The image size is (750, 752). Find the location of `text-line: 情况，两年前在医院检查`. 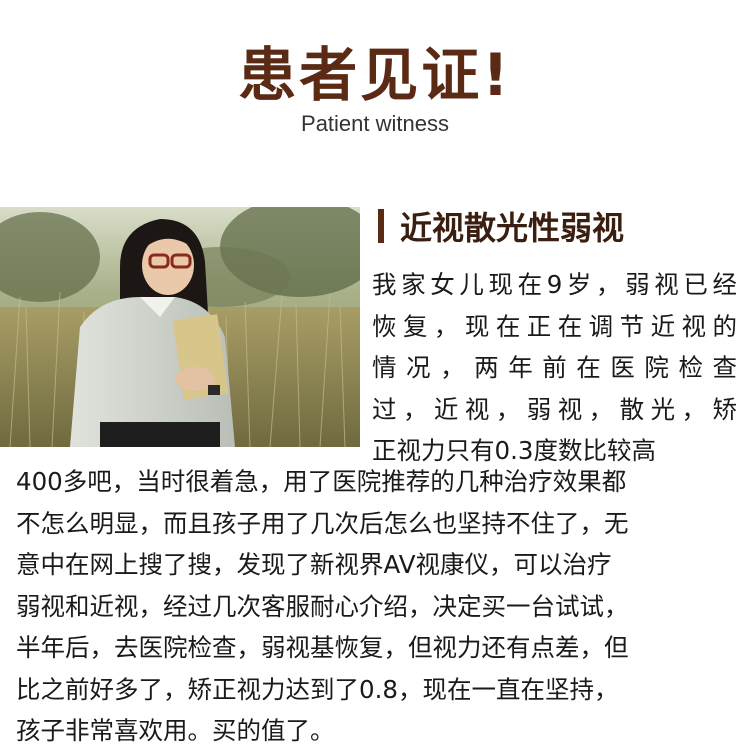

text-line: 情况，两年前在医院检查 is located at coordinates (554, 367).